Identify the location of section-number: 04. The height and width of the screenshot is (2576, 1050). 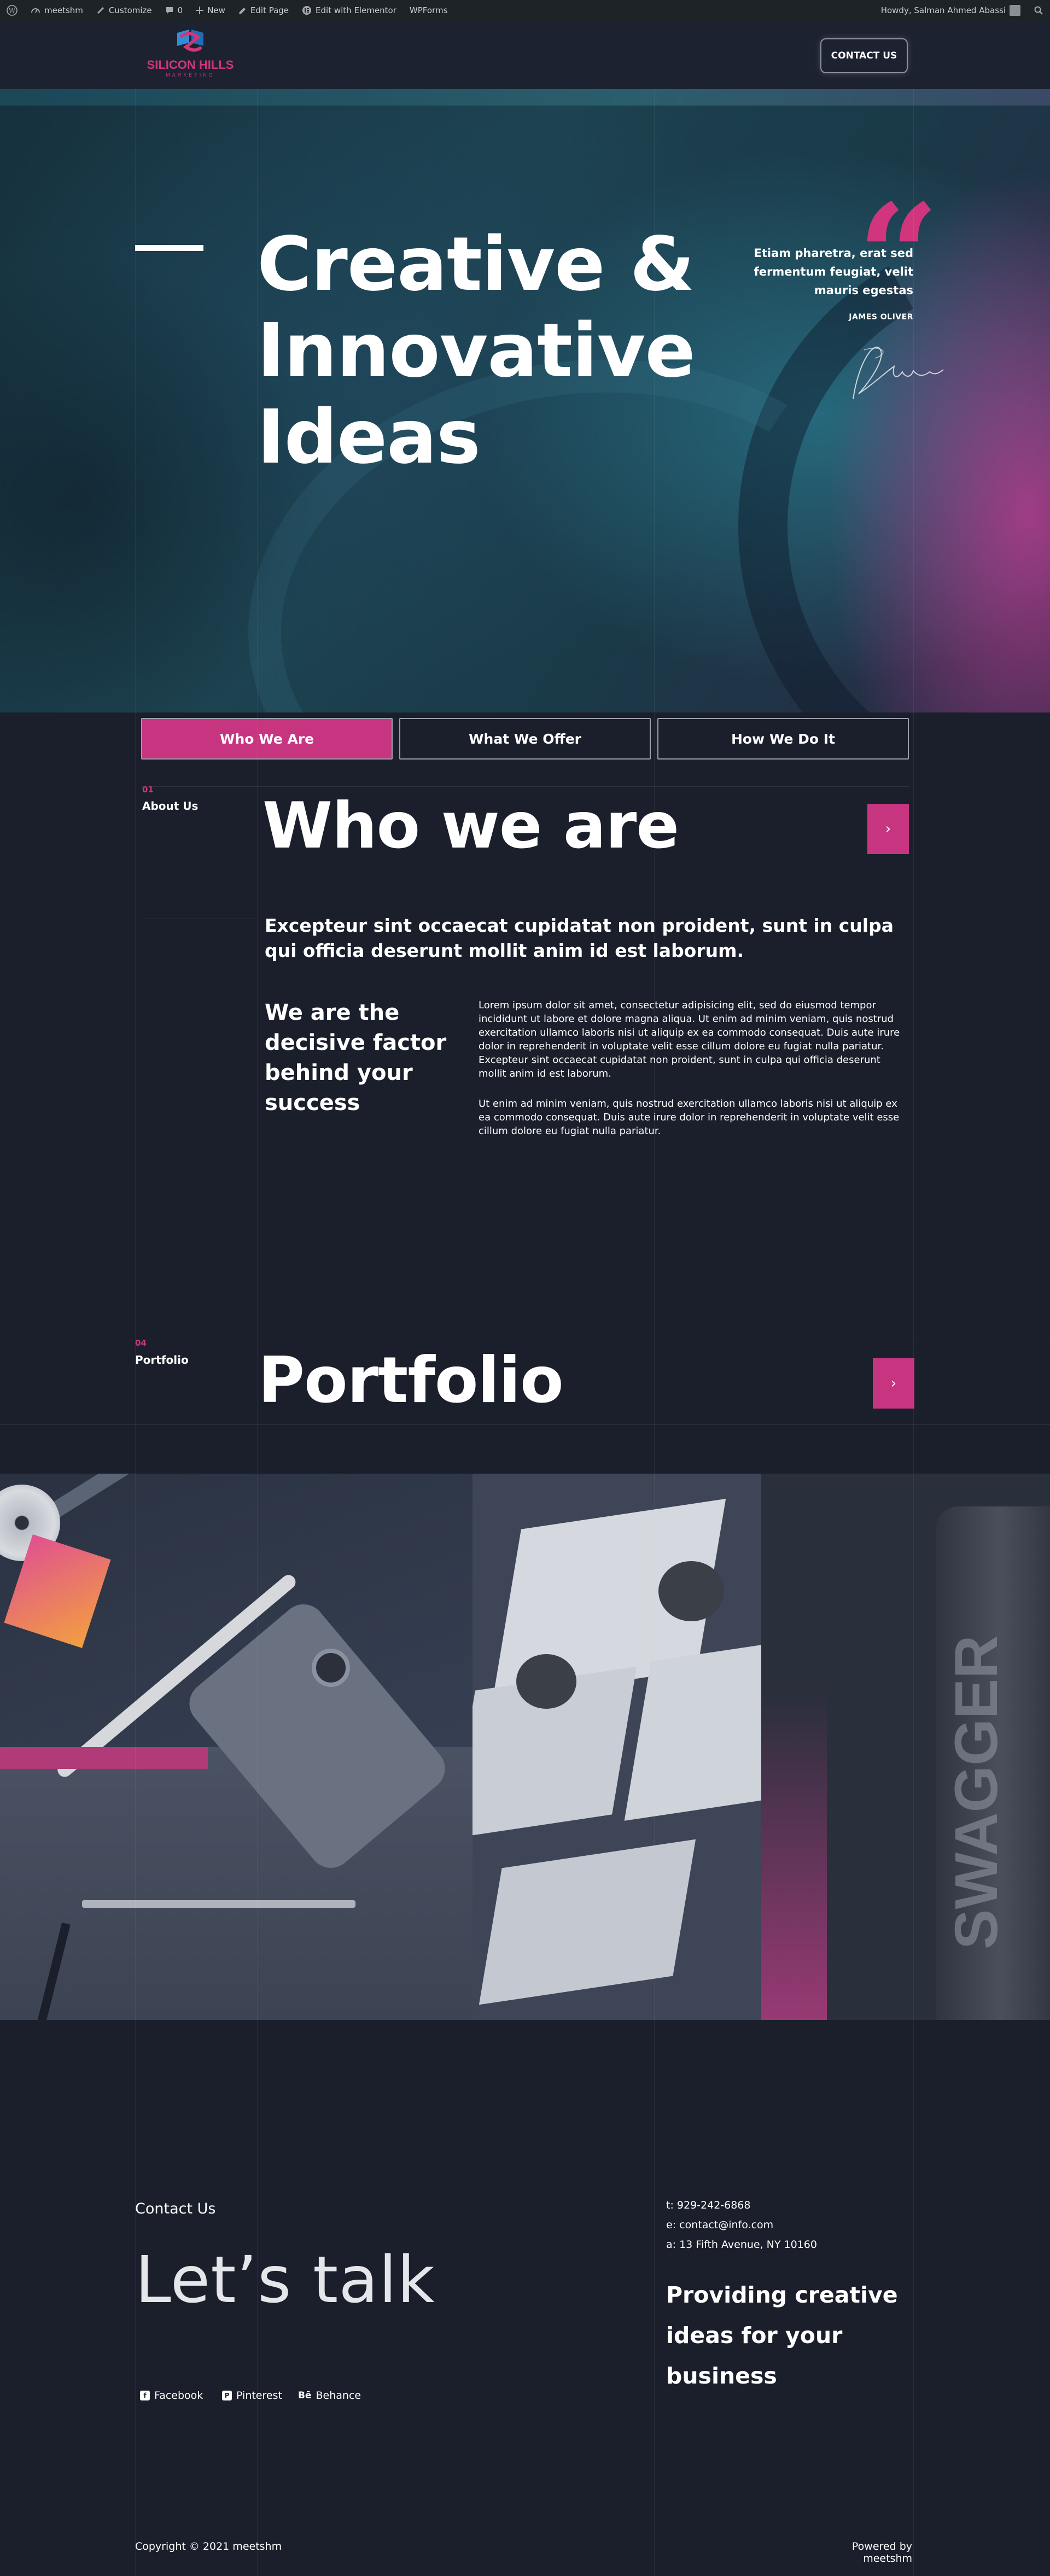
(141, 1343).